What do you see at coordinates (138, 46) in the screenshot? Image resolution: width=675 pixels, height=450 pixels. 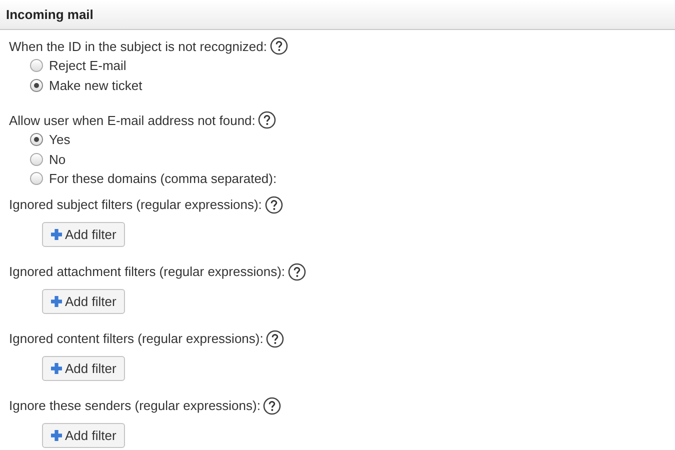 I see `question-label: When the ID in the subject is not recognized:` at bounding box center [138, 46].